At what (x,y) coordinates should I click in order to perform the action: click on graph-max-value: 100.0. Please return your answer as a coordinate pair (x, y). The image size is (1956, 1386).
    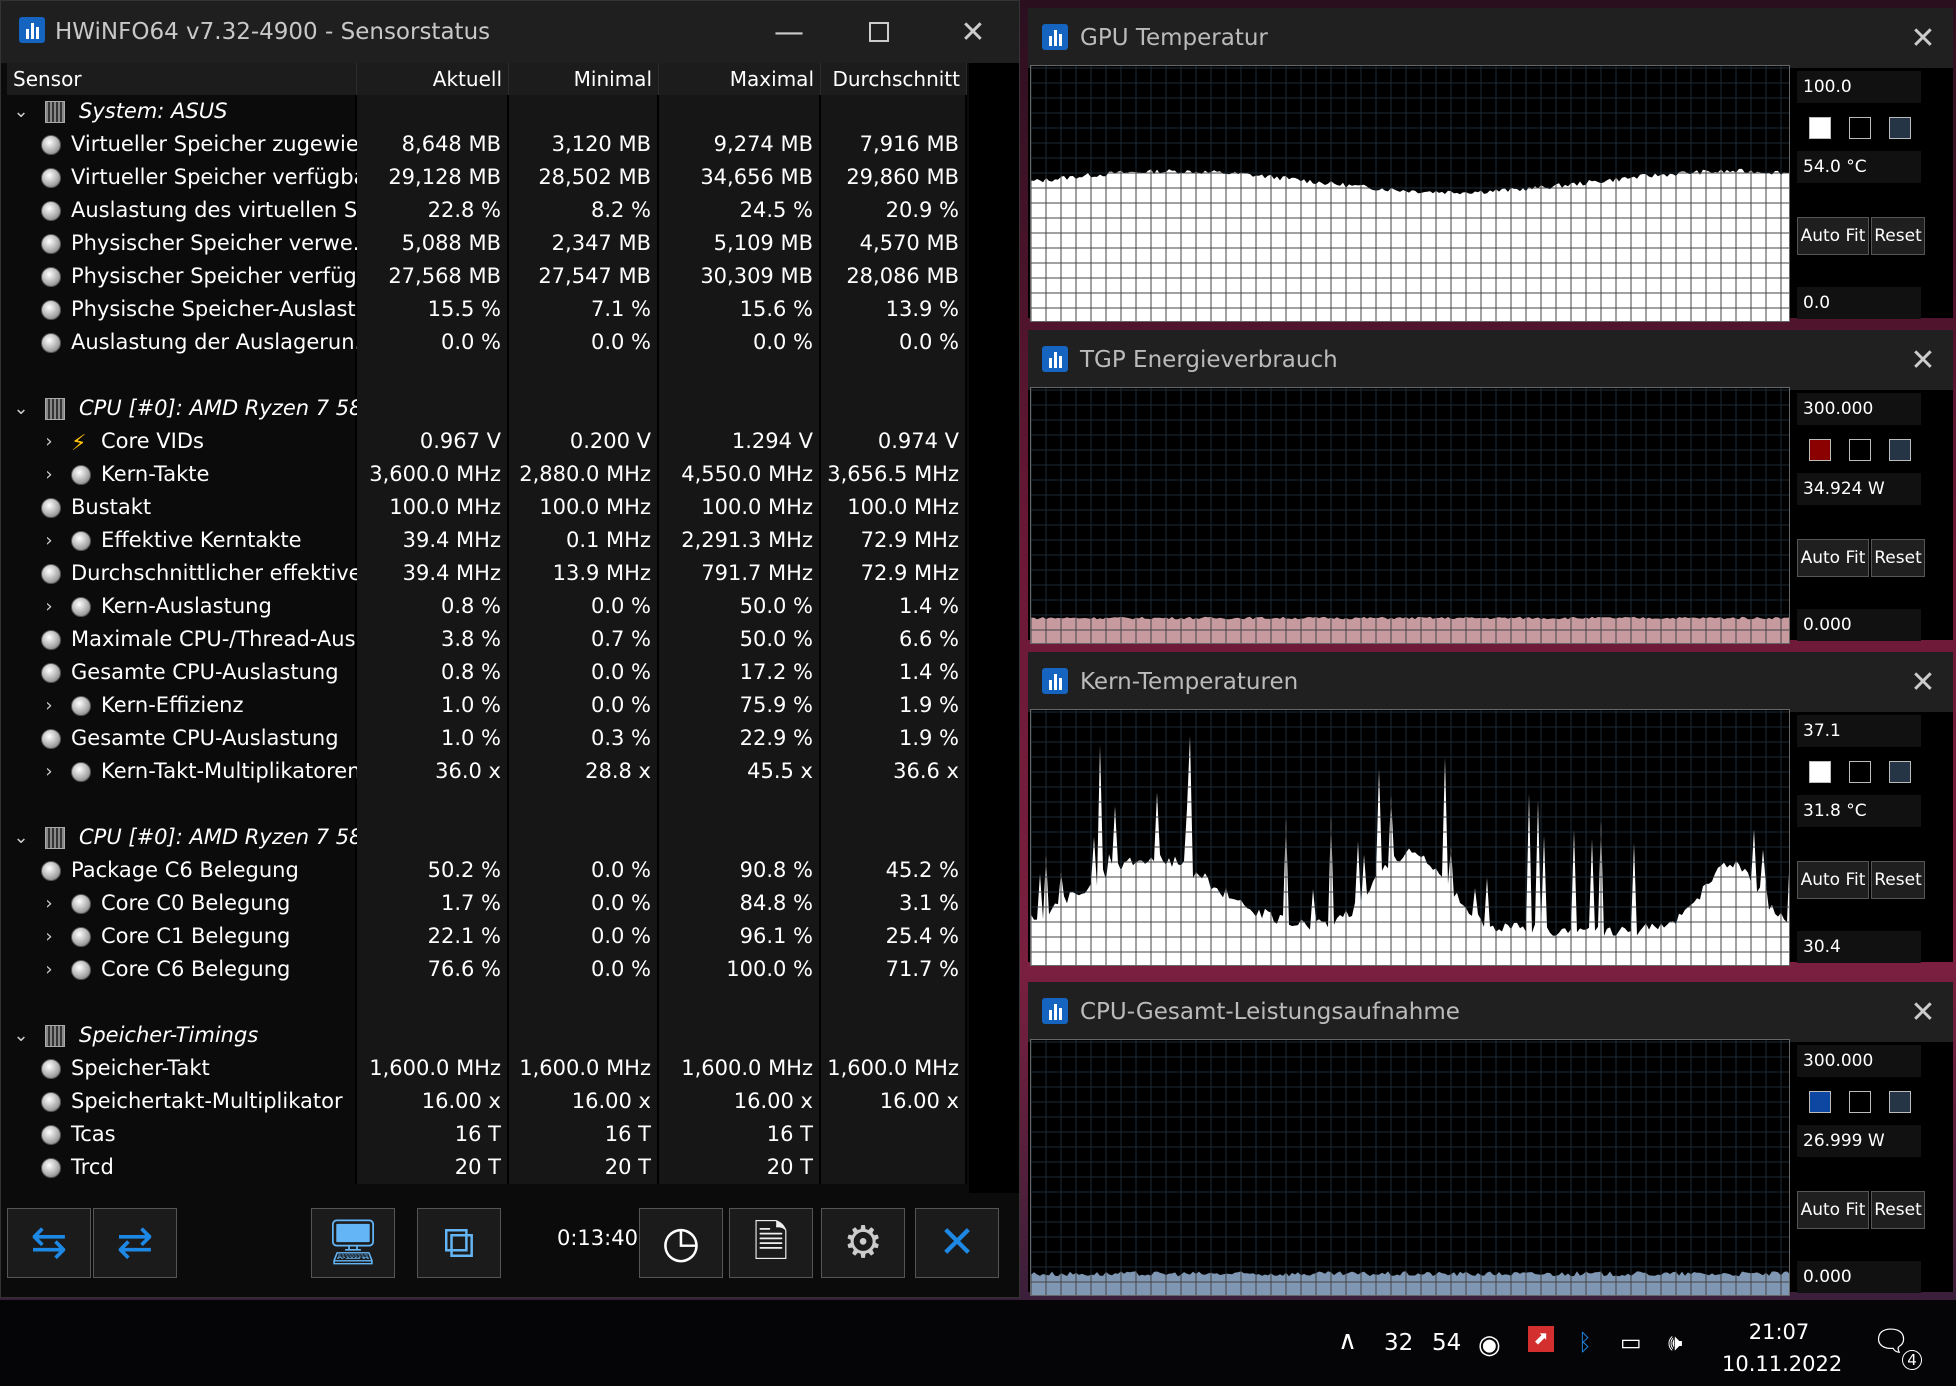
    Looking at the image, I should click on (1859, 87).